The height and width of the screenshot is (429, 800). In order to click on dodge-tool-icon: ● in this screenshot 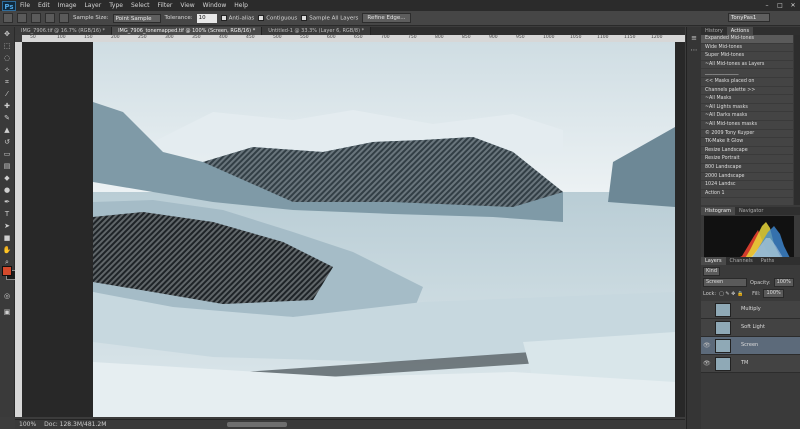, I will do `click(7, 190)`.